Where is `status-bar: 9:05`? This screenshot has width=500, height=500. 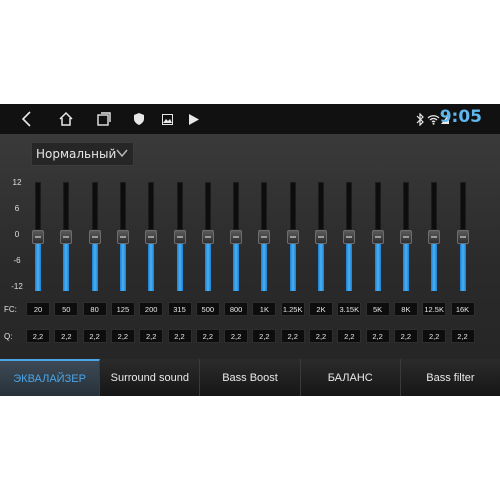 status-bar: 9:05 is located at coordinates (250, 119).